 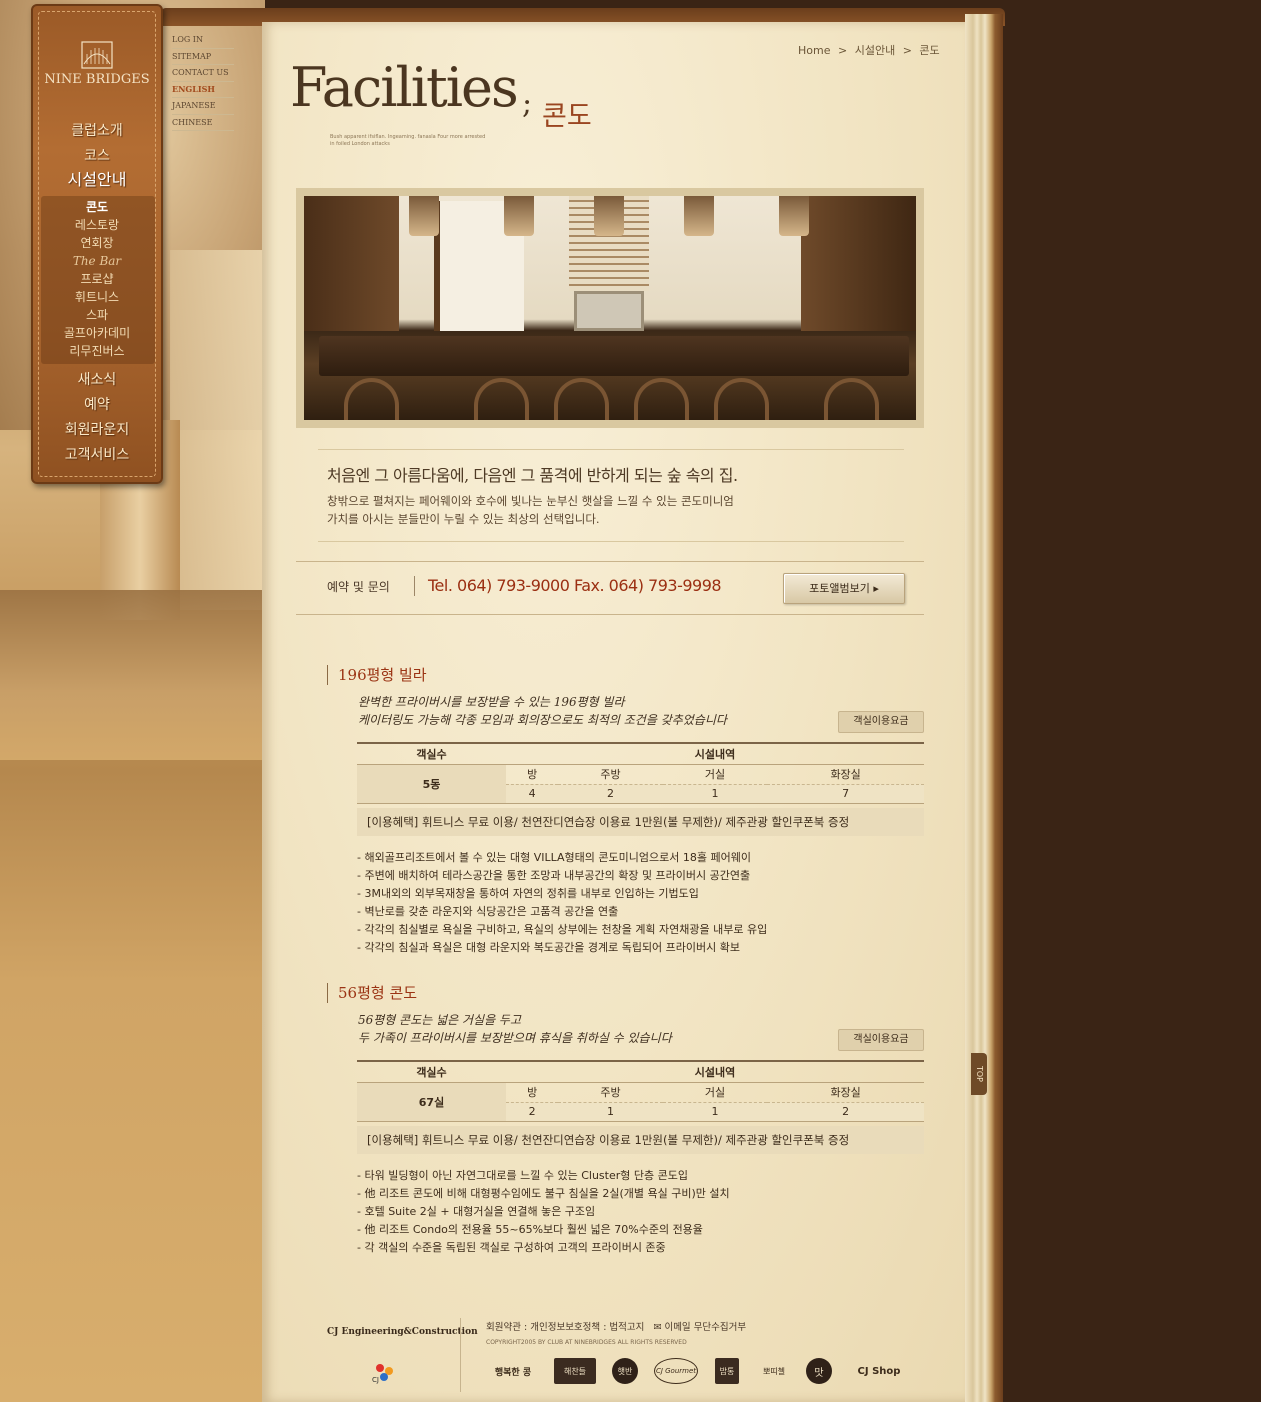 What do you see at coordinates (402, 1332) in the screenshot?
I see `cj-engineering-logo: CJ Engineering&Construction` at bounding box center [402, 1332].